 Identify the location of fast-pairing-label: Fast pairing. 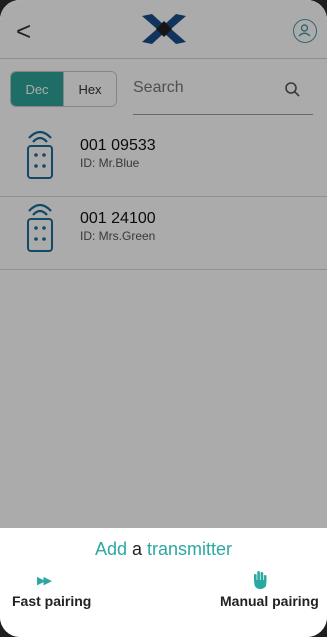
(52, 601).